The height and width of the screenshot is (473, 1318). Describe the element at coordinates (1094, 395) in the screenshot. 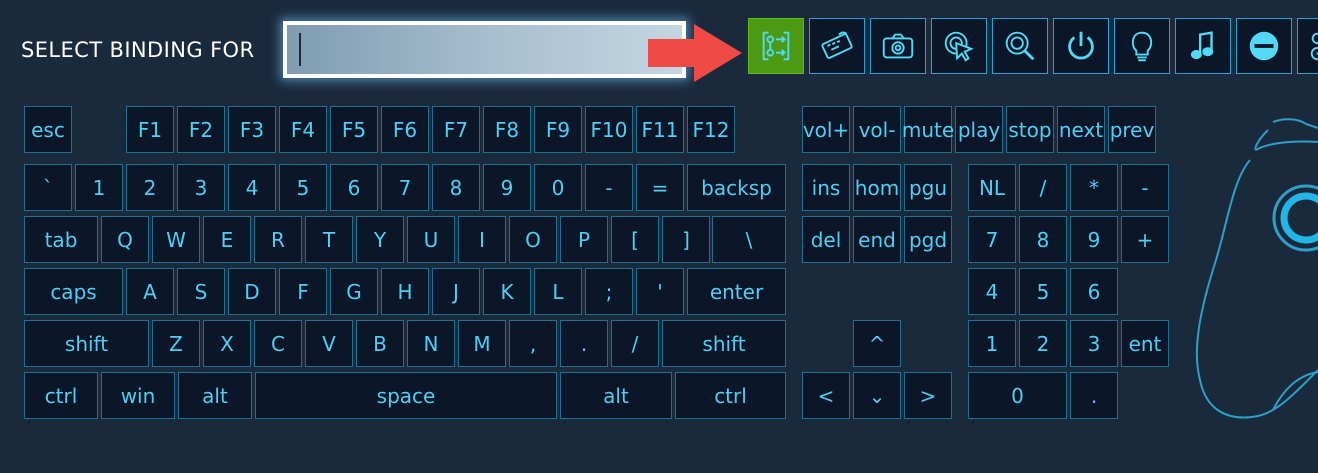

I see `numpad-period: .` at that location.